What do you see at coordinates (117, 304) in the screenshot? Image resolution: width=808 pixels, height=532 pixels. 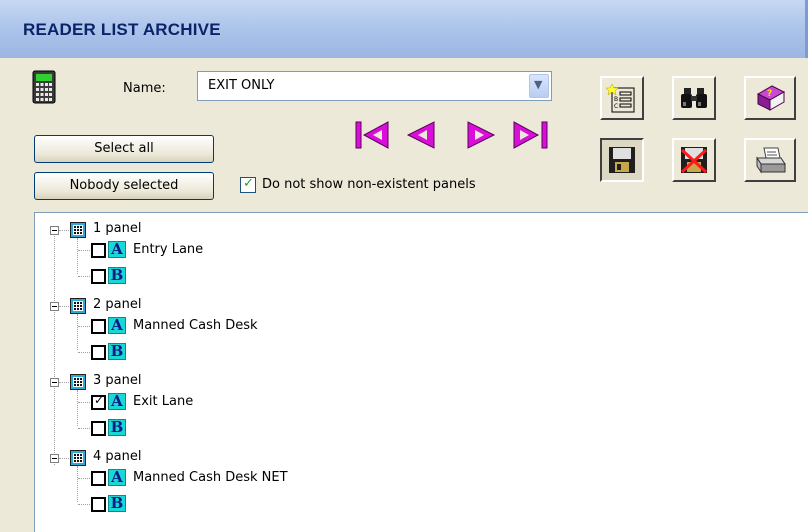 I see `panel-label: 2 panel` at bounding box center [117, 304].